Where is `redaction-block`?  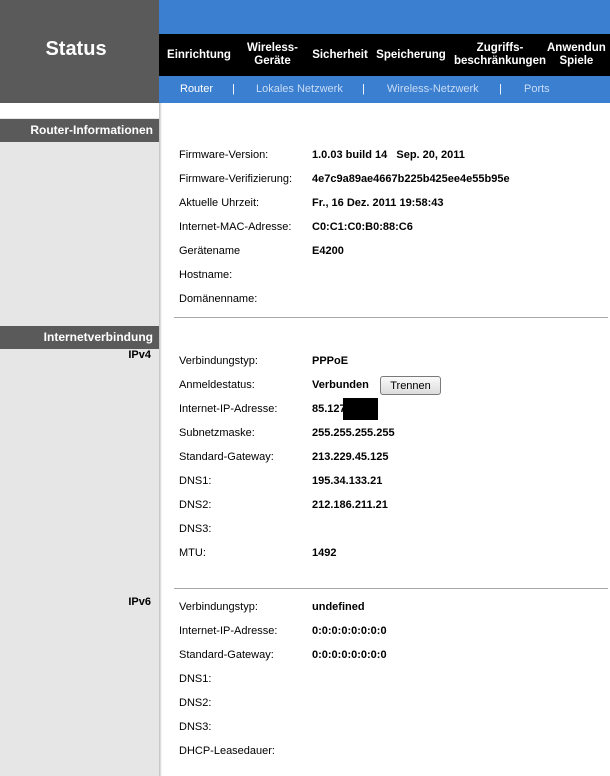
redaction-block is located at coordinates (360, 409).